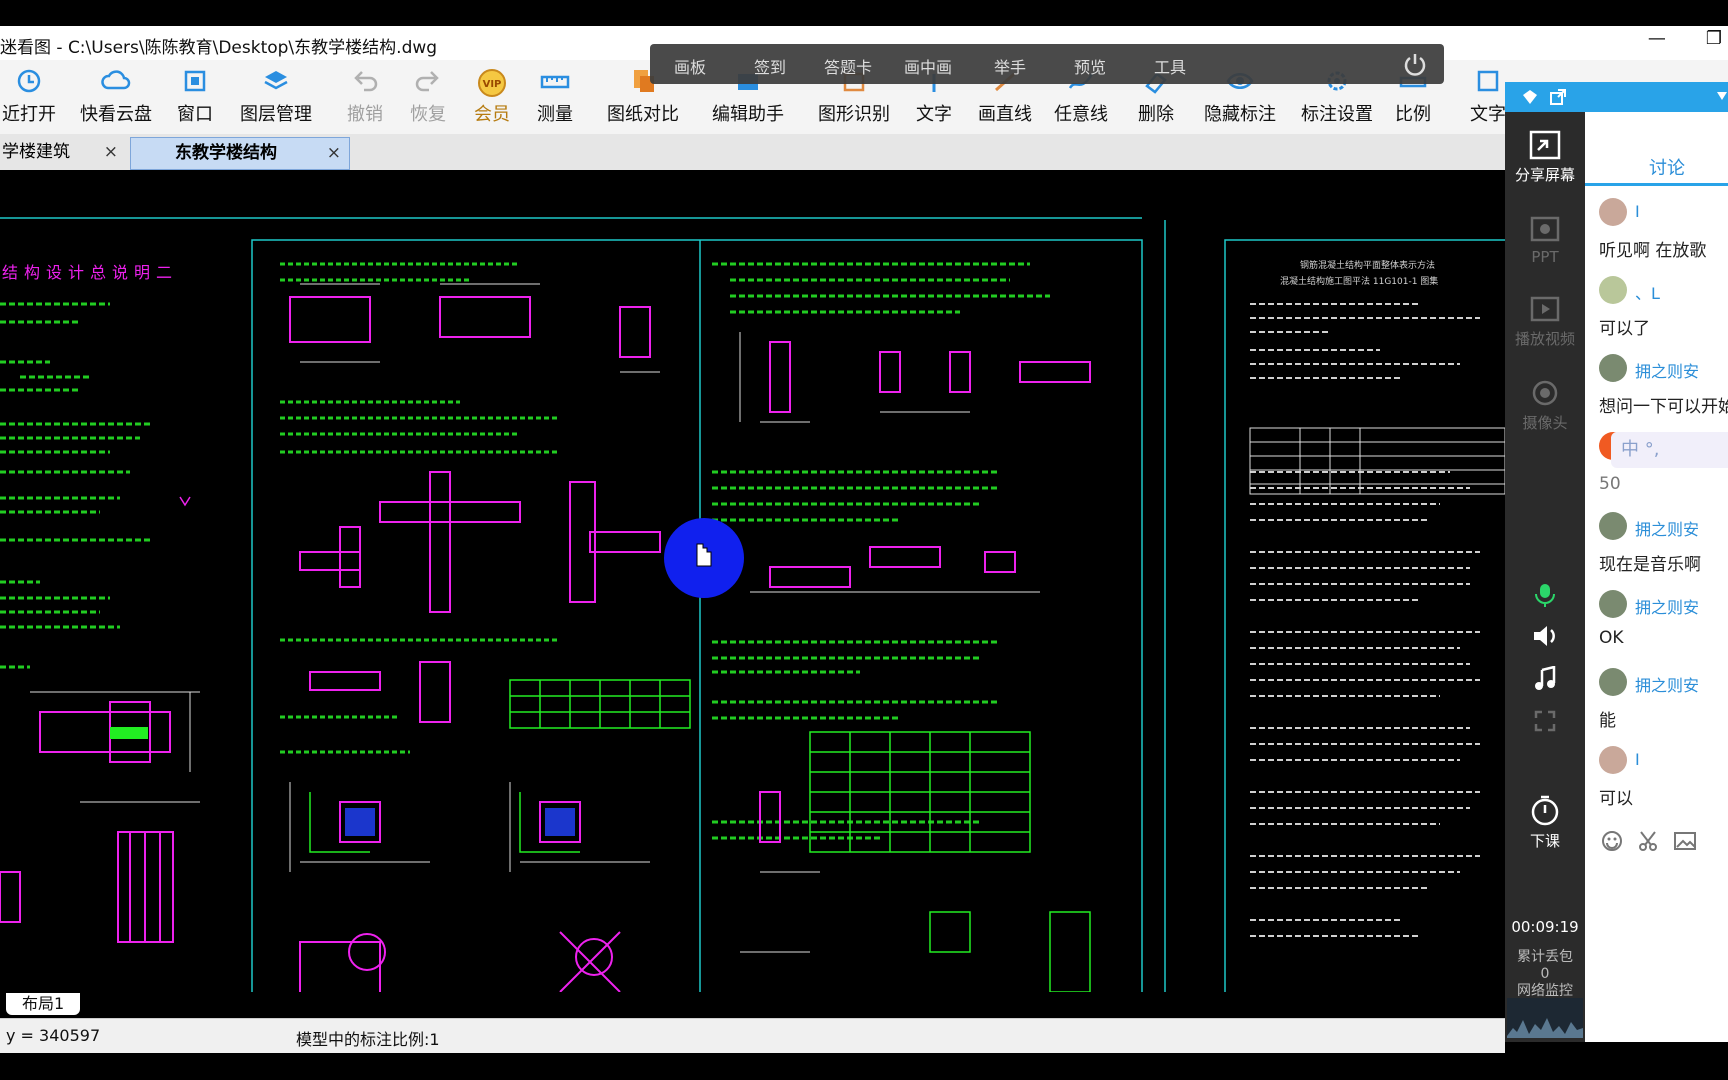  I want to click on speaker-icon, so click(1545, 636).